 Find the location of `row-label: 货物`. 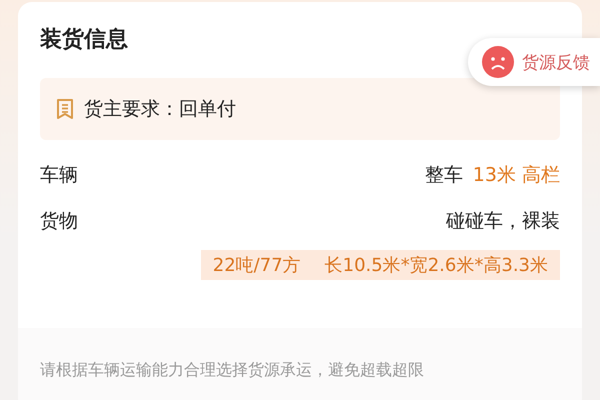

row-label: 货物 is located at coordinates (59, 221).